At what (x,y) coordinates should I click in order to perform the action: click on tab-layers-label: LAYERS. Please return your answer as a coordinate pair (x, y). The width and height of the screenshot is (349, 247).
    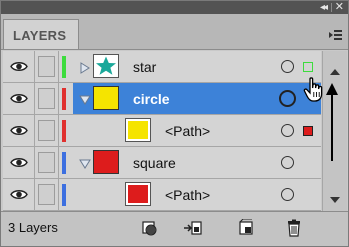
    Looking at the image, I should click on (40, 35).